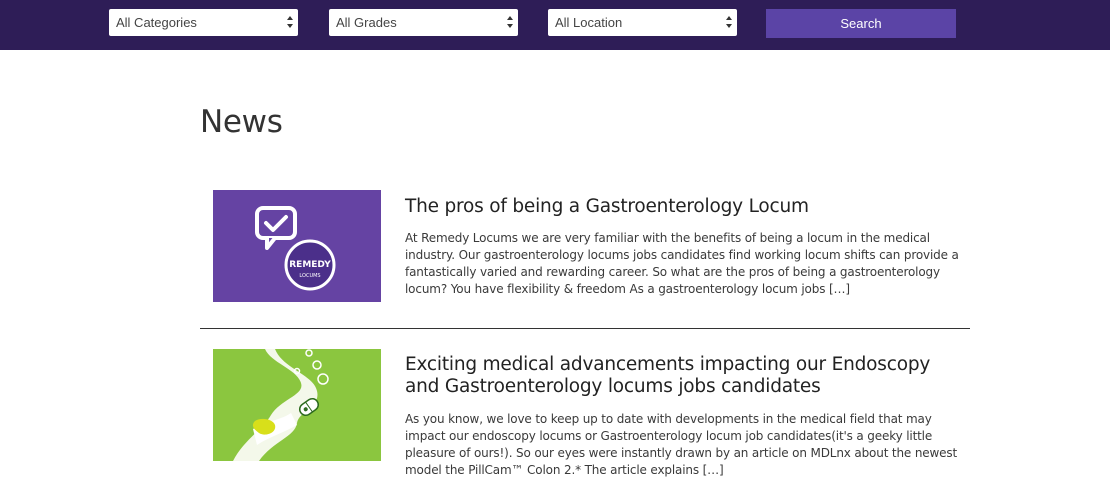  What do you see at coordinates (156, 22) in the screenshot?
I see `category-select-value: All Categories` at bounding box center [156, 22].